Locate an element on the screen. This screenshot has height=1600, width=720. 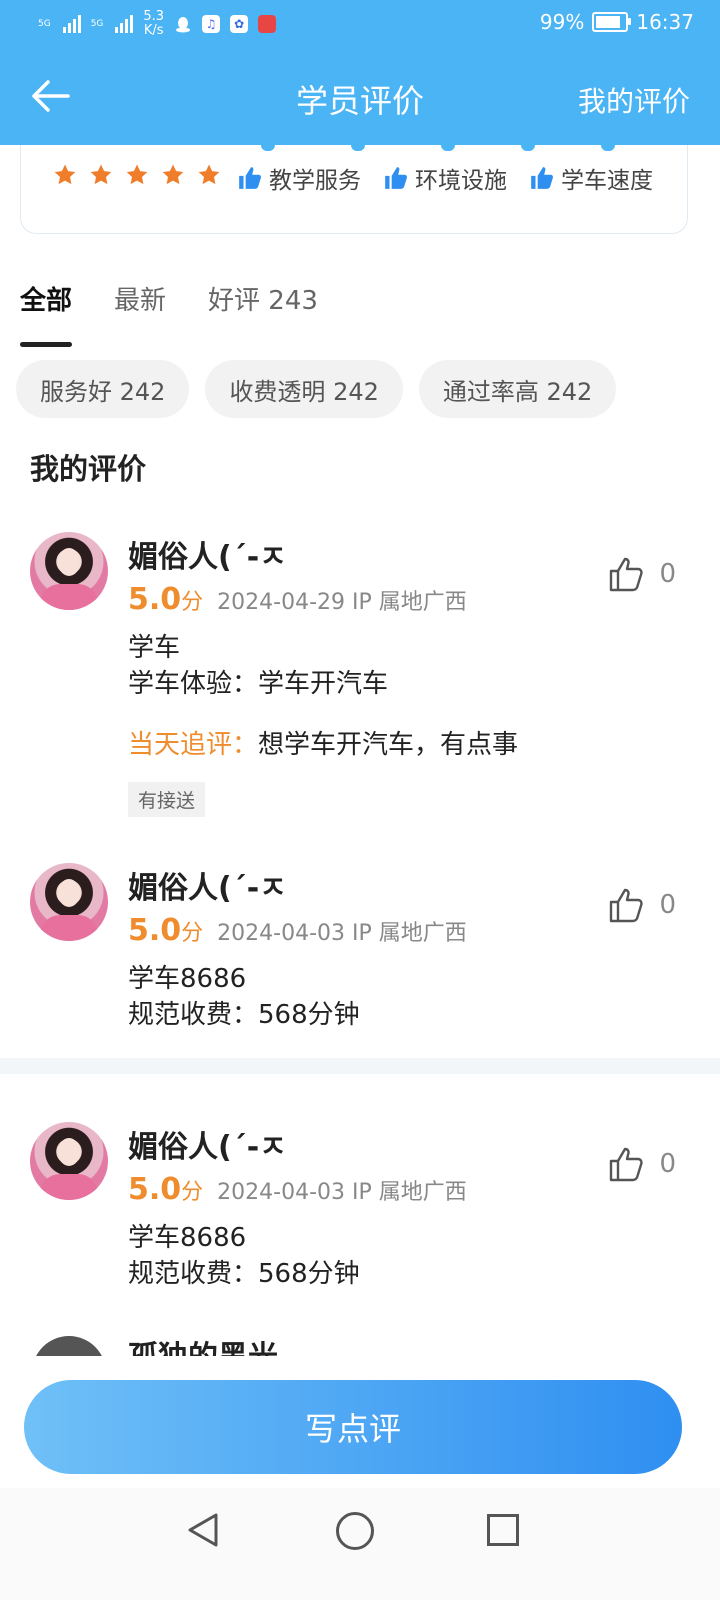
network-type-label-2: 5G is located at coordinates (97, 23).